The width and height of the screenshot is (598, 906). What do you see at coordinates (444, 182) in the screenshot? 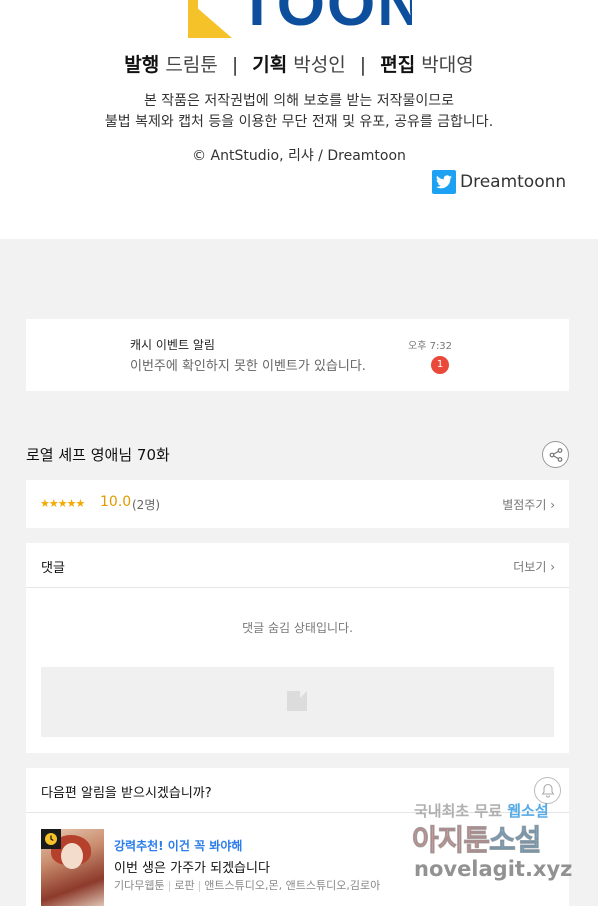
I see `twitter-icon` at bounding box center [444, 182].